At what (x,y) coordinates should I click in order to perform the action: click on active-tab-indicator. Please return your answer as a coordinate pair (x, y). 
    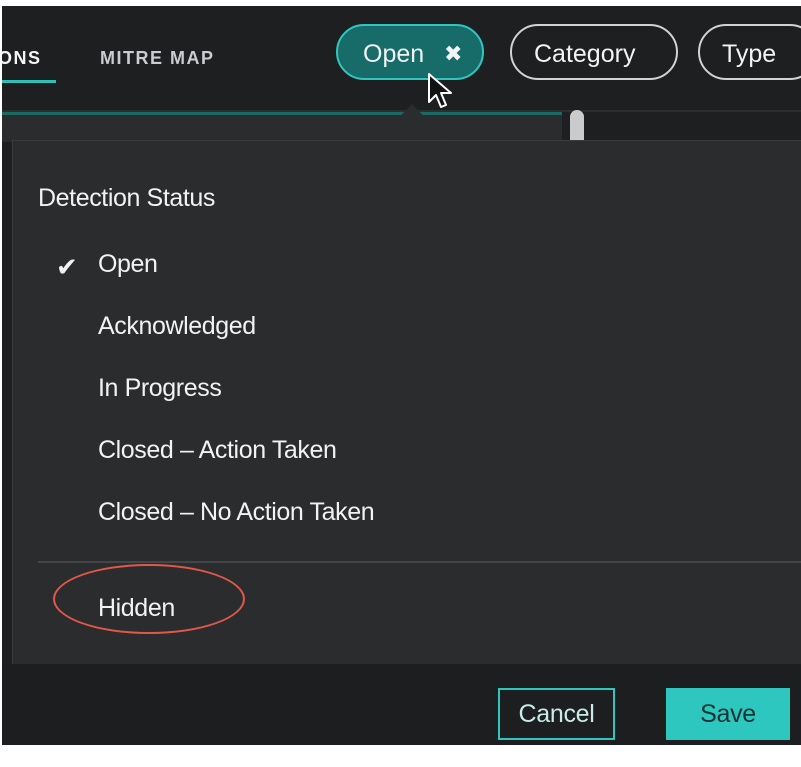
    Looking at the image, I should click on (29, 81).